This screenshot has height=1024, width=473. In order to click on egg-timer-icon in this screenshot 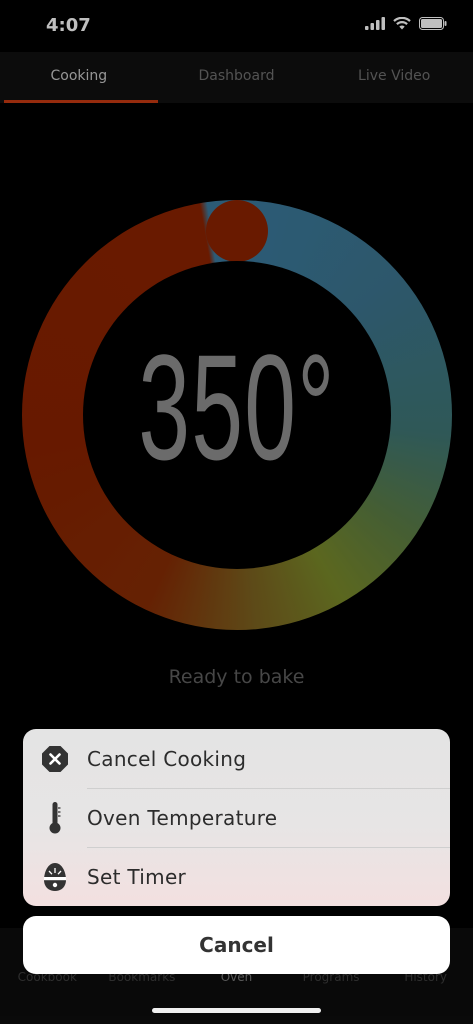, I will do `click(55, 876)`.